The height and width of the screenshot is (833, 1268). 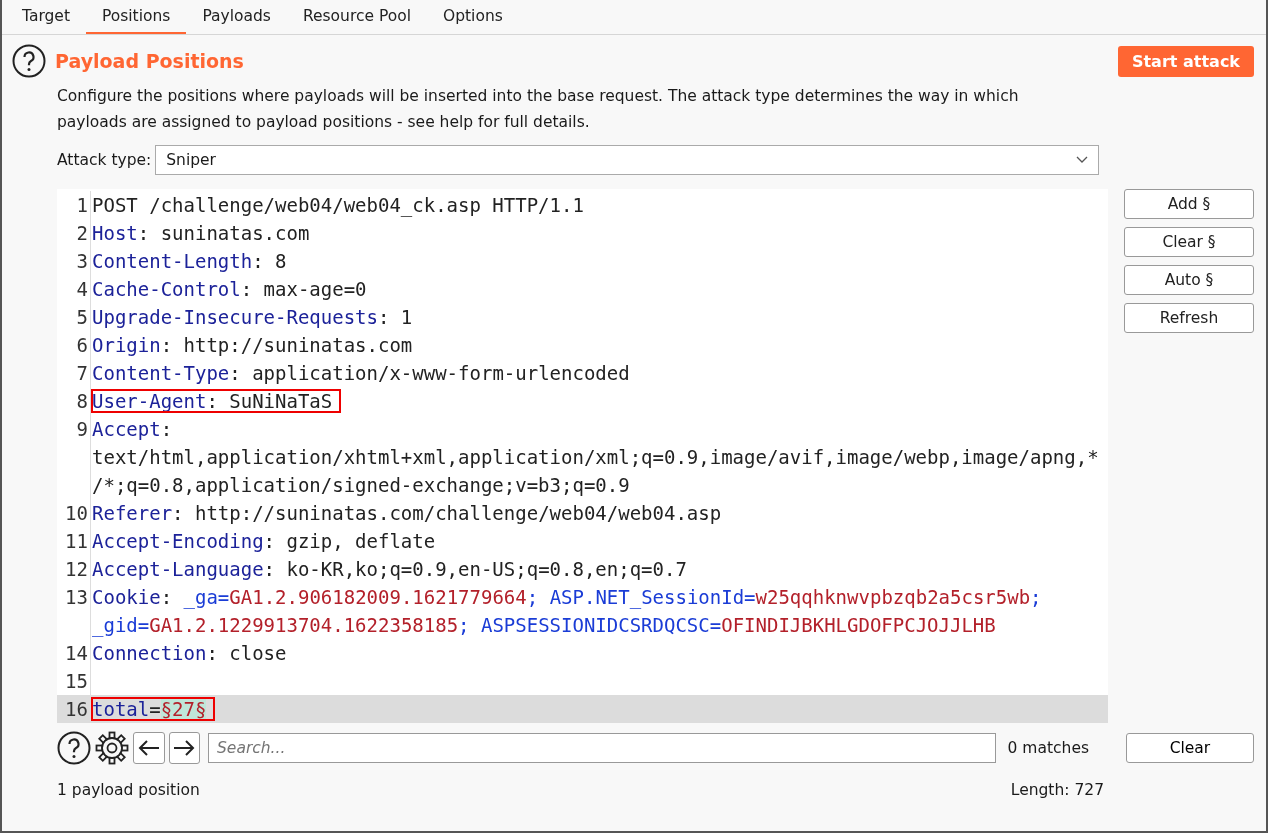 I want to click on back-button, so click(x=149, y=748).